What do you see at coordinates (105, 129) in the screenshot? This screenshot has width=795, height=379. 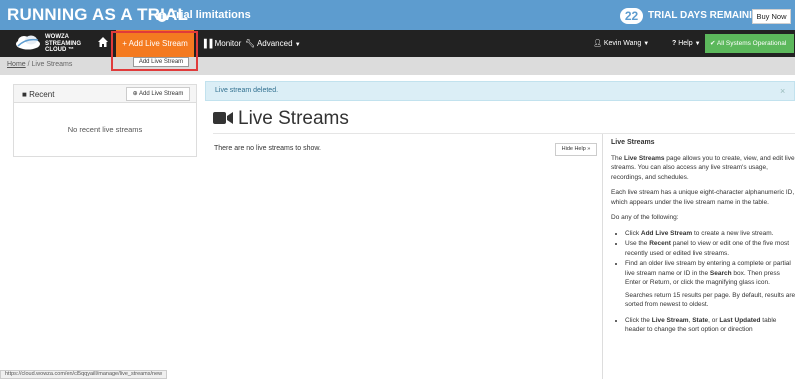 I see `recent-empty-message: No recent live streams` at bounding box center [105, 129].